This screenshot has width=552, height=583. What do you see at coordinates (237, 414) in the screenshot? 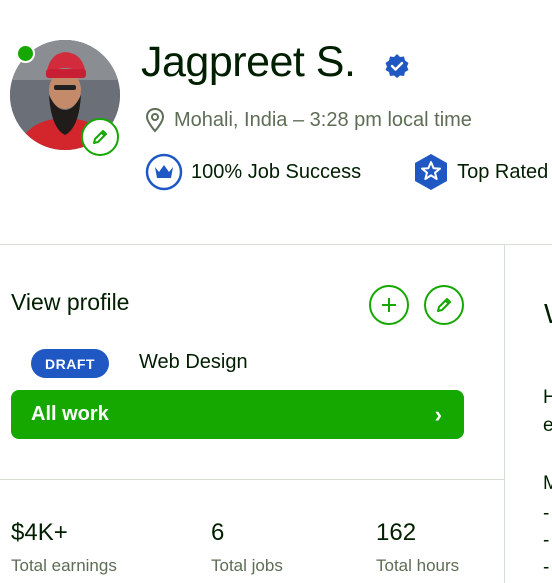
I see `all-work-button: All work ›` at bounding box center [237, 414].